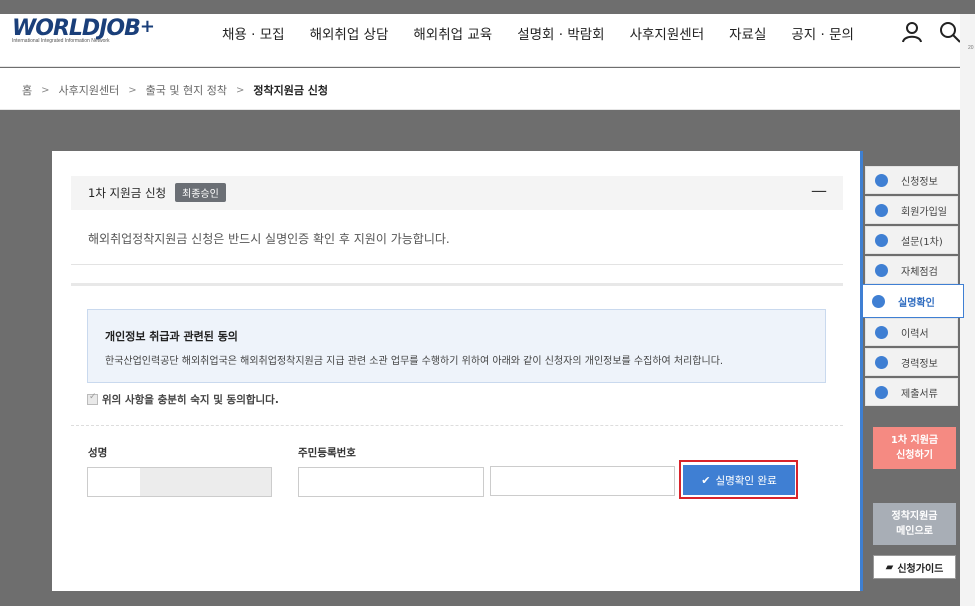 The width and height of the screenshot is (975, 606). What do you see at coordinates (919, 364) in the screenshot?
I see `step-label: 경력정보` at bounding box center [919, 364].